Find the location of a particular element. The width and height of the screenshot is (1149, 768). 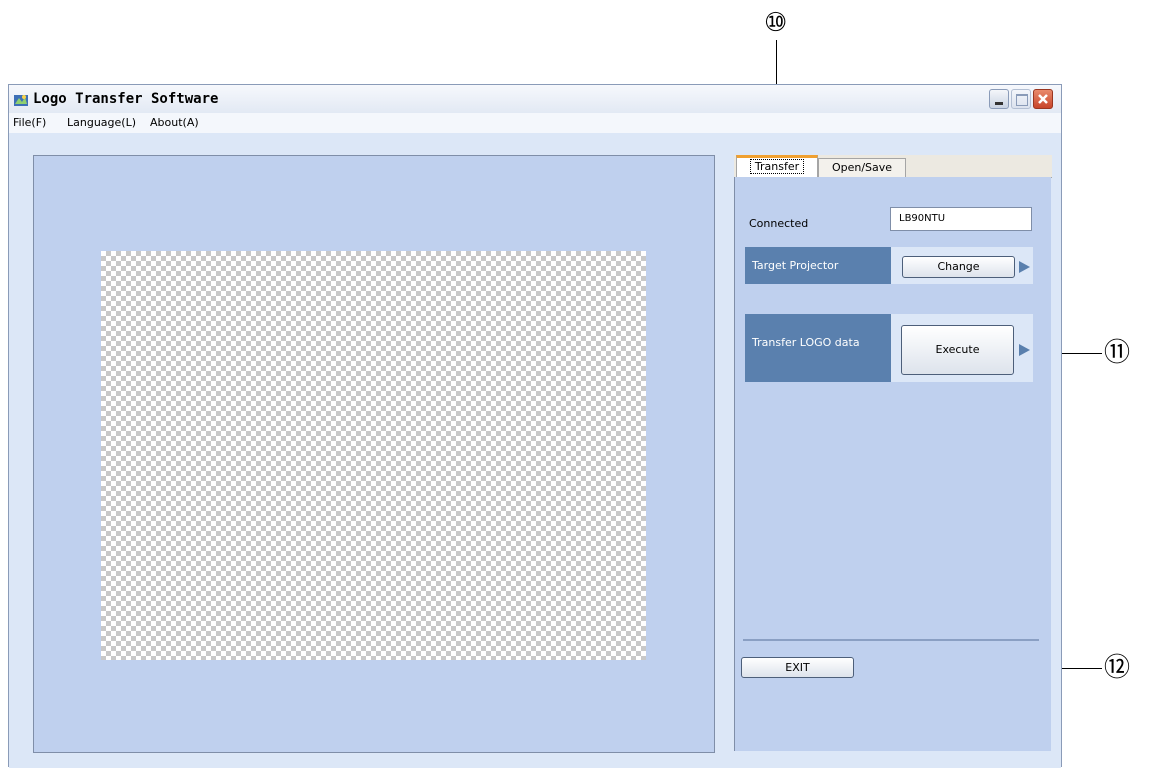

tab-transfer: Transfer is located at coordinates (777, 166).